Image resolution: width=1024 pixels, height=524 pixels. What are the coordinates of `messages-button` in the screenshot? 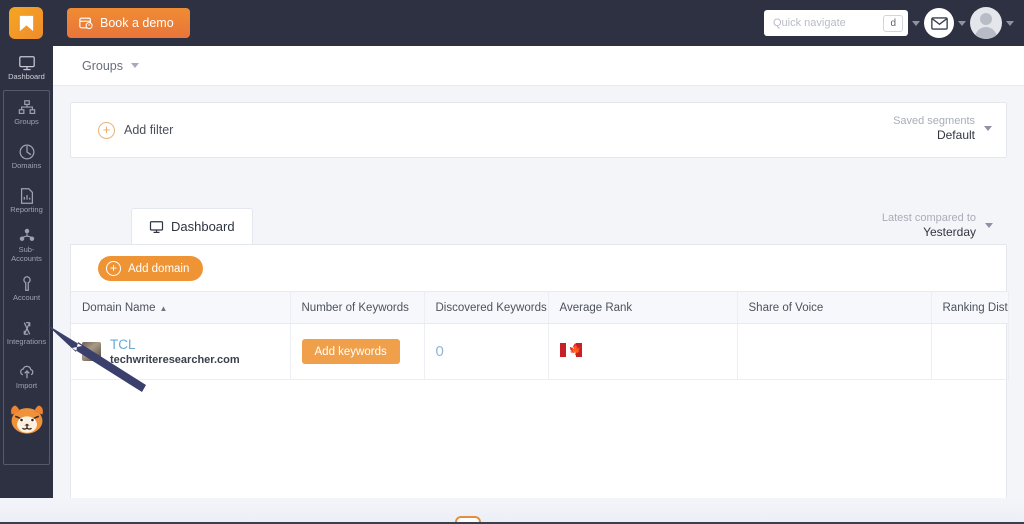 It's located at (939, 23).